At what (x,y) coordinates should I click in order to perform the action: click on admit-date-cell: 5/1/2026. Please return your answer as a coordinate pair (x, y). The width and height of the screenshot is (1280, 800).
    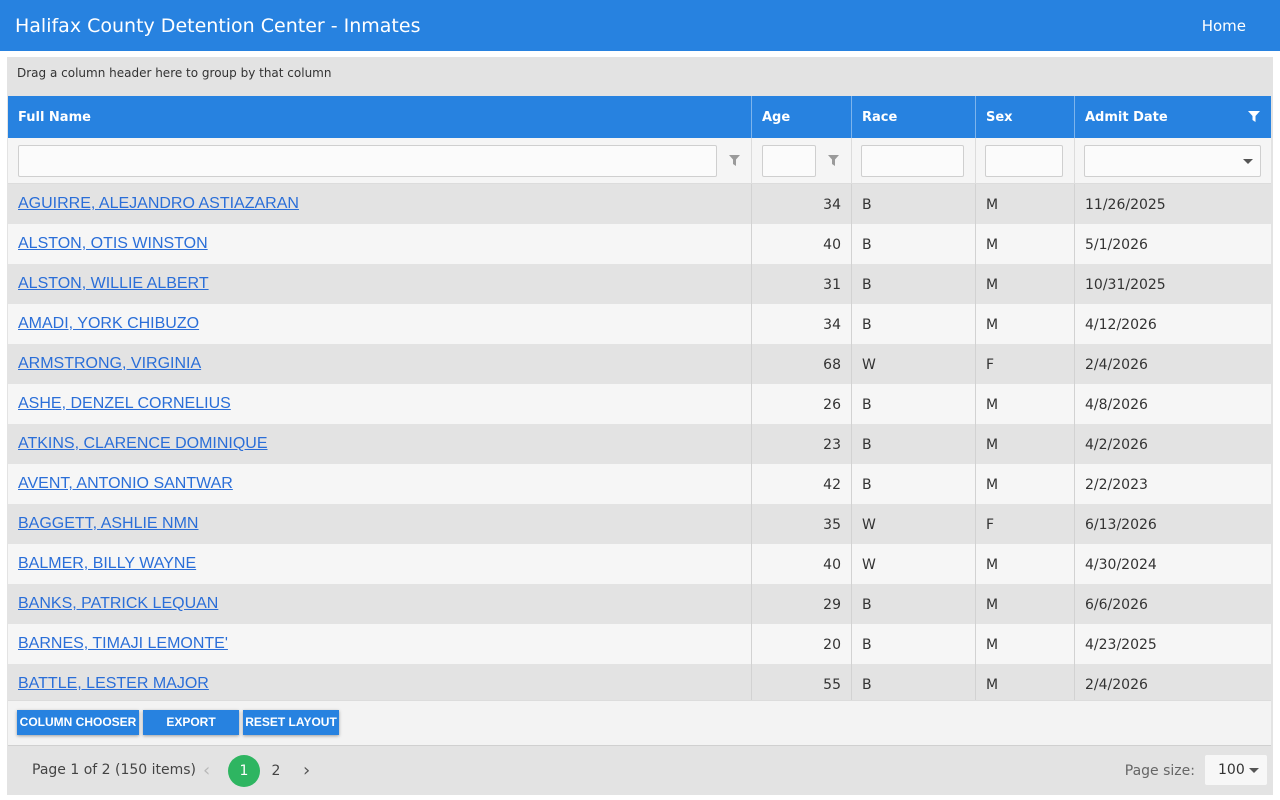
    Looking at the image, I should click on (1172, 244).